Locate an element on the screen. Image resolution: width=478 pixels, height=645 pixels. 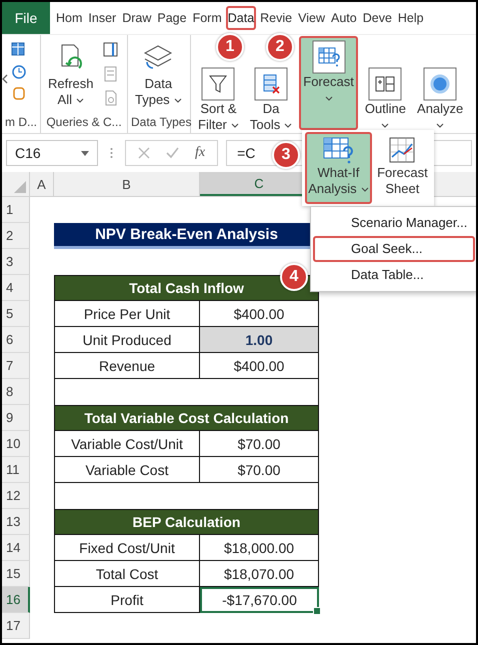
table-cell: Variable Cost/Unit is located at coordinates (127, 444).